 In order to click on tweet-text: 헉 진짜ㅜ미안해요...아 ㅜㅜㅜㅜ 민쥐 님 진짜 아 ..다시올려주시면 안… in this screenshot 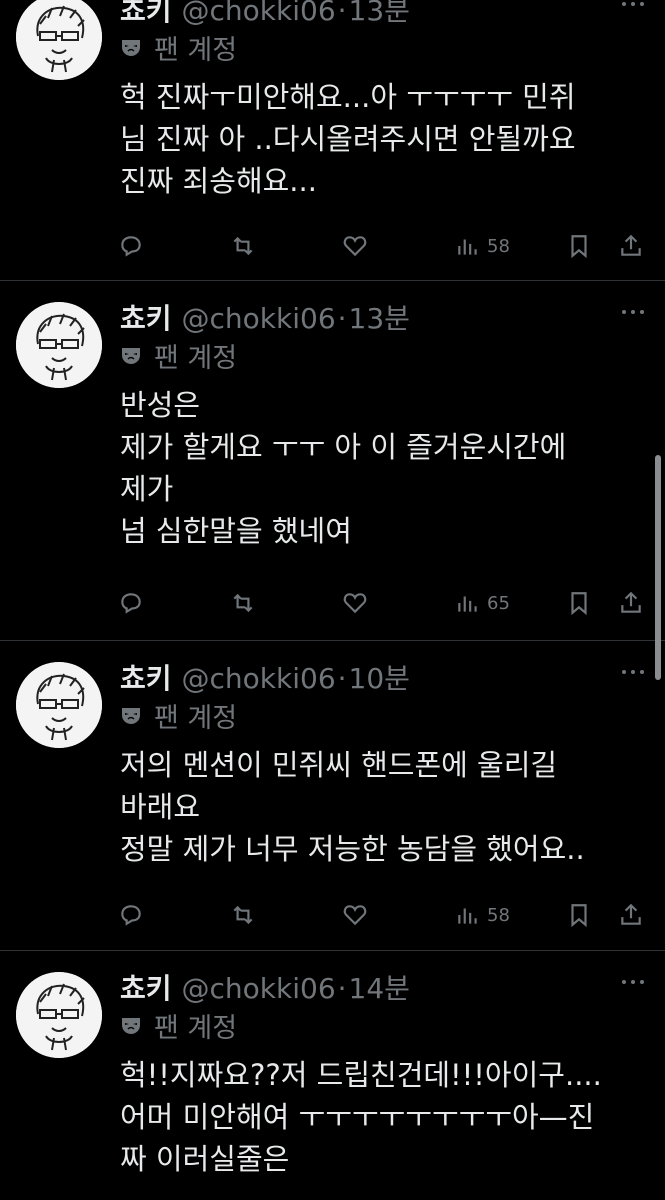, I will do `click(348, 139)`.